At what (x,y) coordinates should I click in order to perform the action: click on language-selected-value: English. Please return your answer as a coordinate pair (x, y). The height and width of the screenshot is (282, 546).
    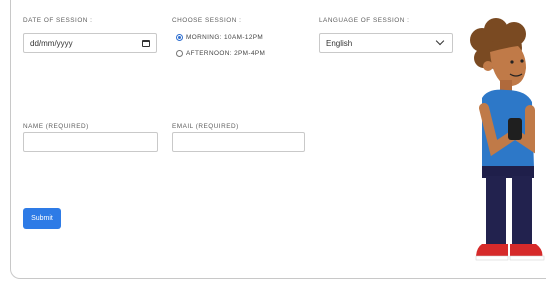
    Looking at the image, I should click on (339, 43).